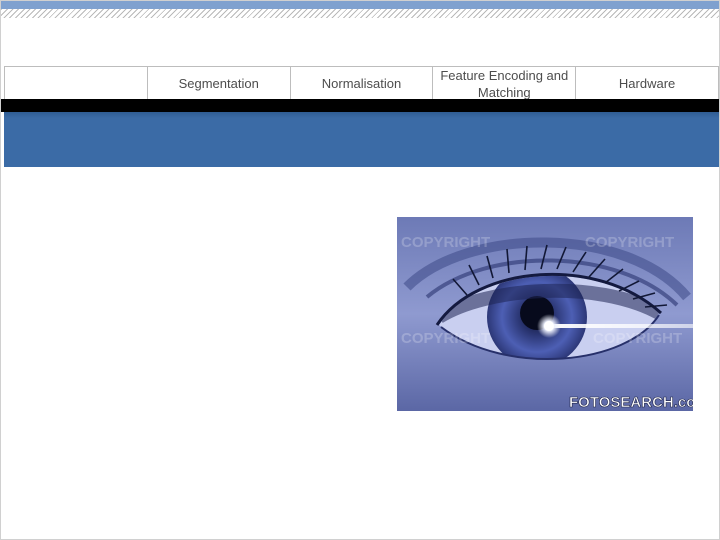 The image size is (720, 540). I want to click on nav-tab-segmentation: Segmentation, so click(219, 83).